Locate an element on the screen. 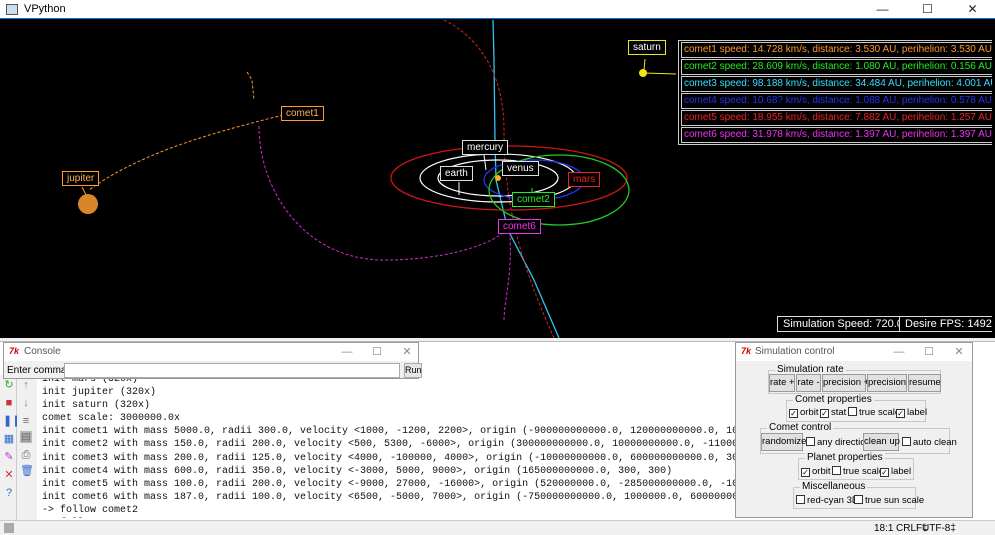 This screenshot has width=995, height=535. comet-label-checkbox: ✓ label is located at coordinates (911, 413).